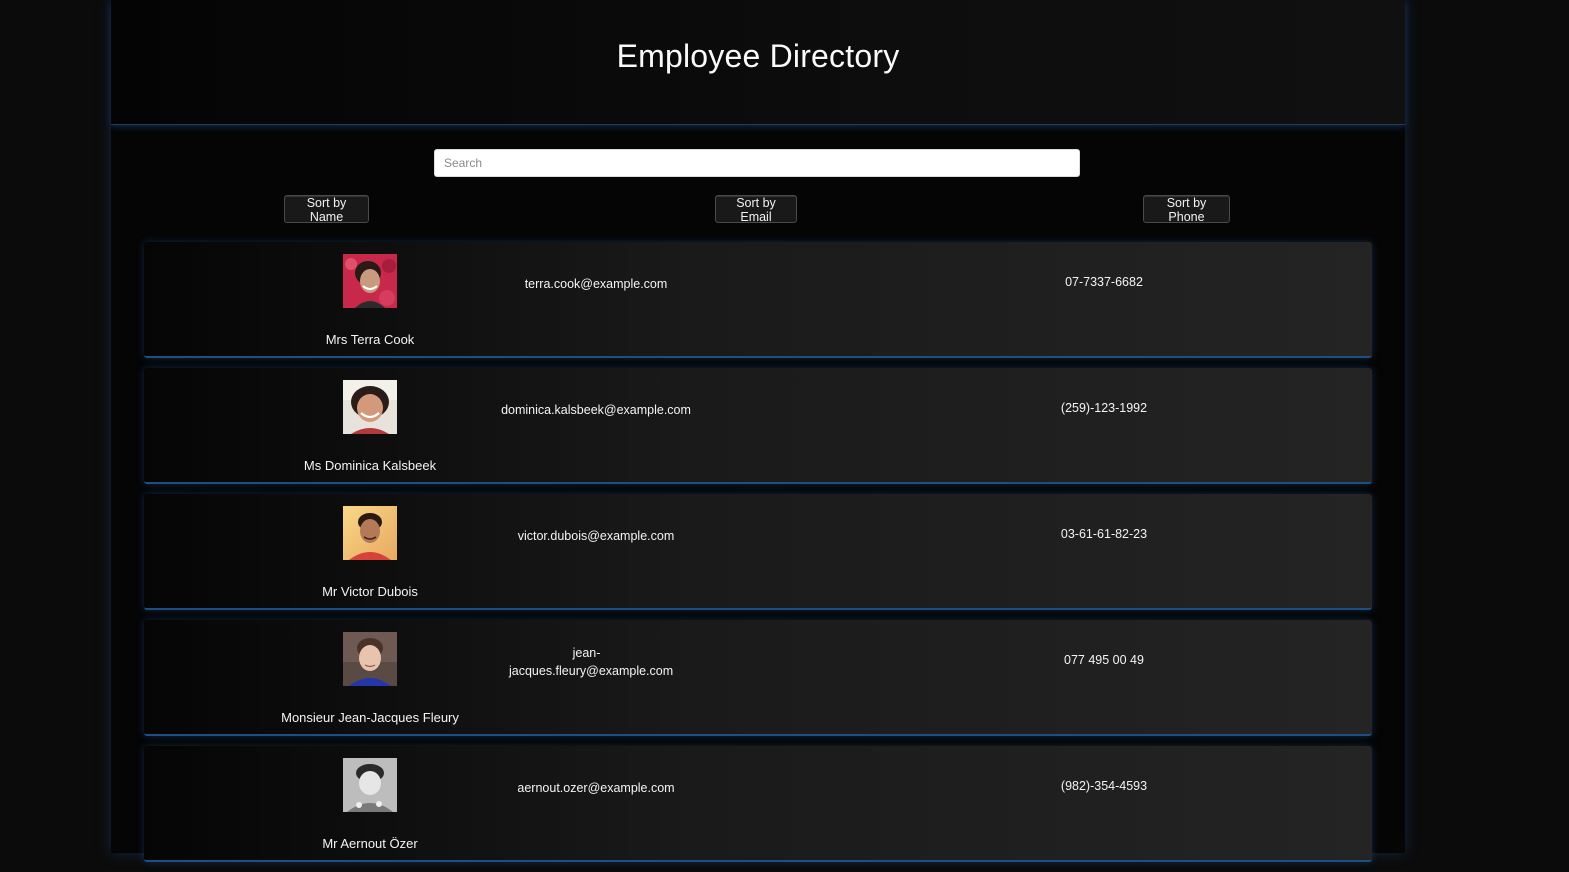 This screenshot has height=872, width=1569. Describe the element at coordinates (758, 56) in the screenshot. I see `page-title: Employee Directory` at that location.